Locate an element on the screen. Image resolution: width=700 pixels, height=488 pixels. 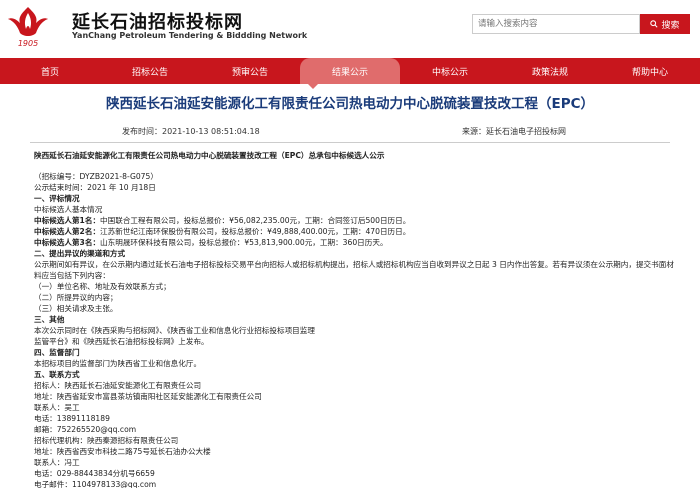
source-value: 延长石油电子招投标网 is located at coordinates (526, 131).